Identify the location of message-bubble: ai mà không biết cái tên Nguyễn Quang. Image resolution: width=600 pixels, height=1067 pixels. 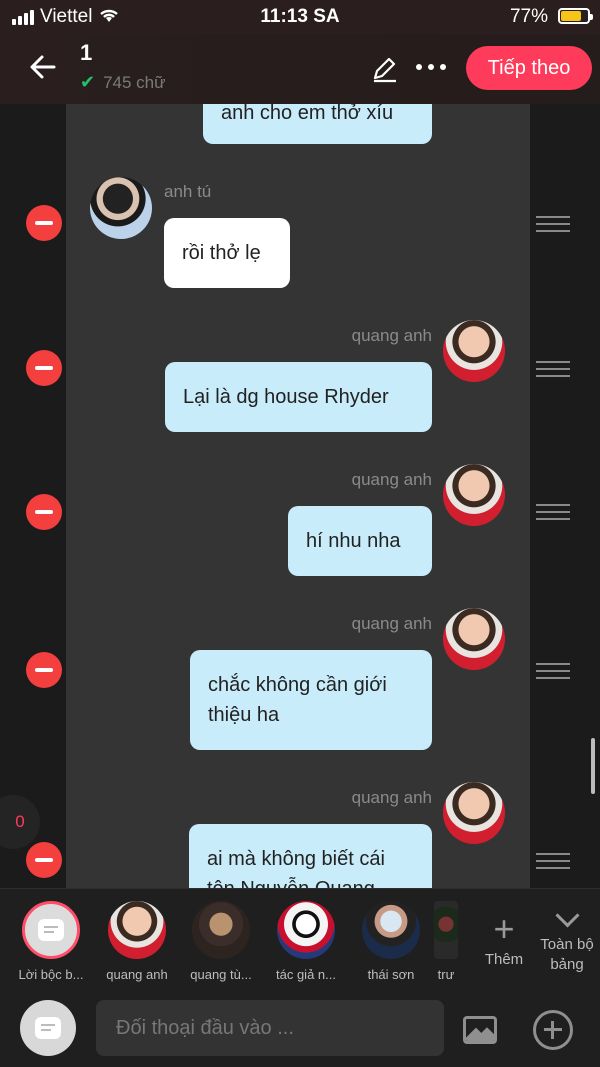
(310, 856).